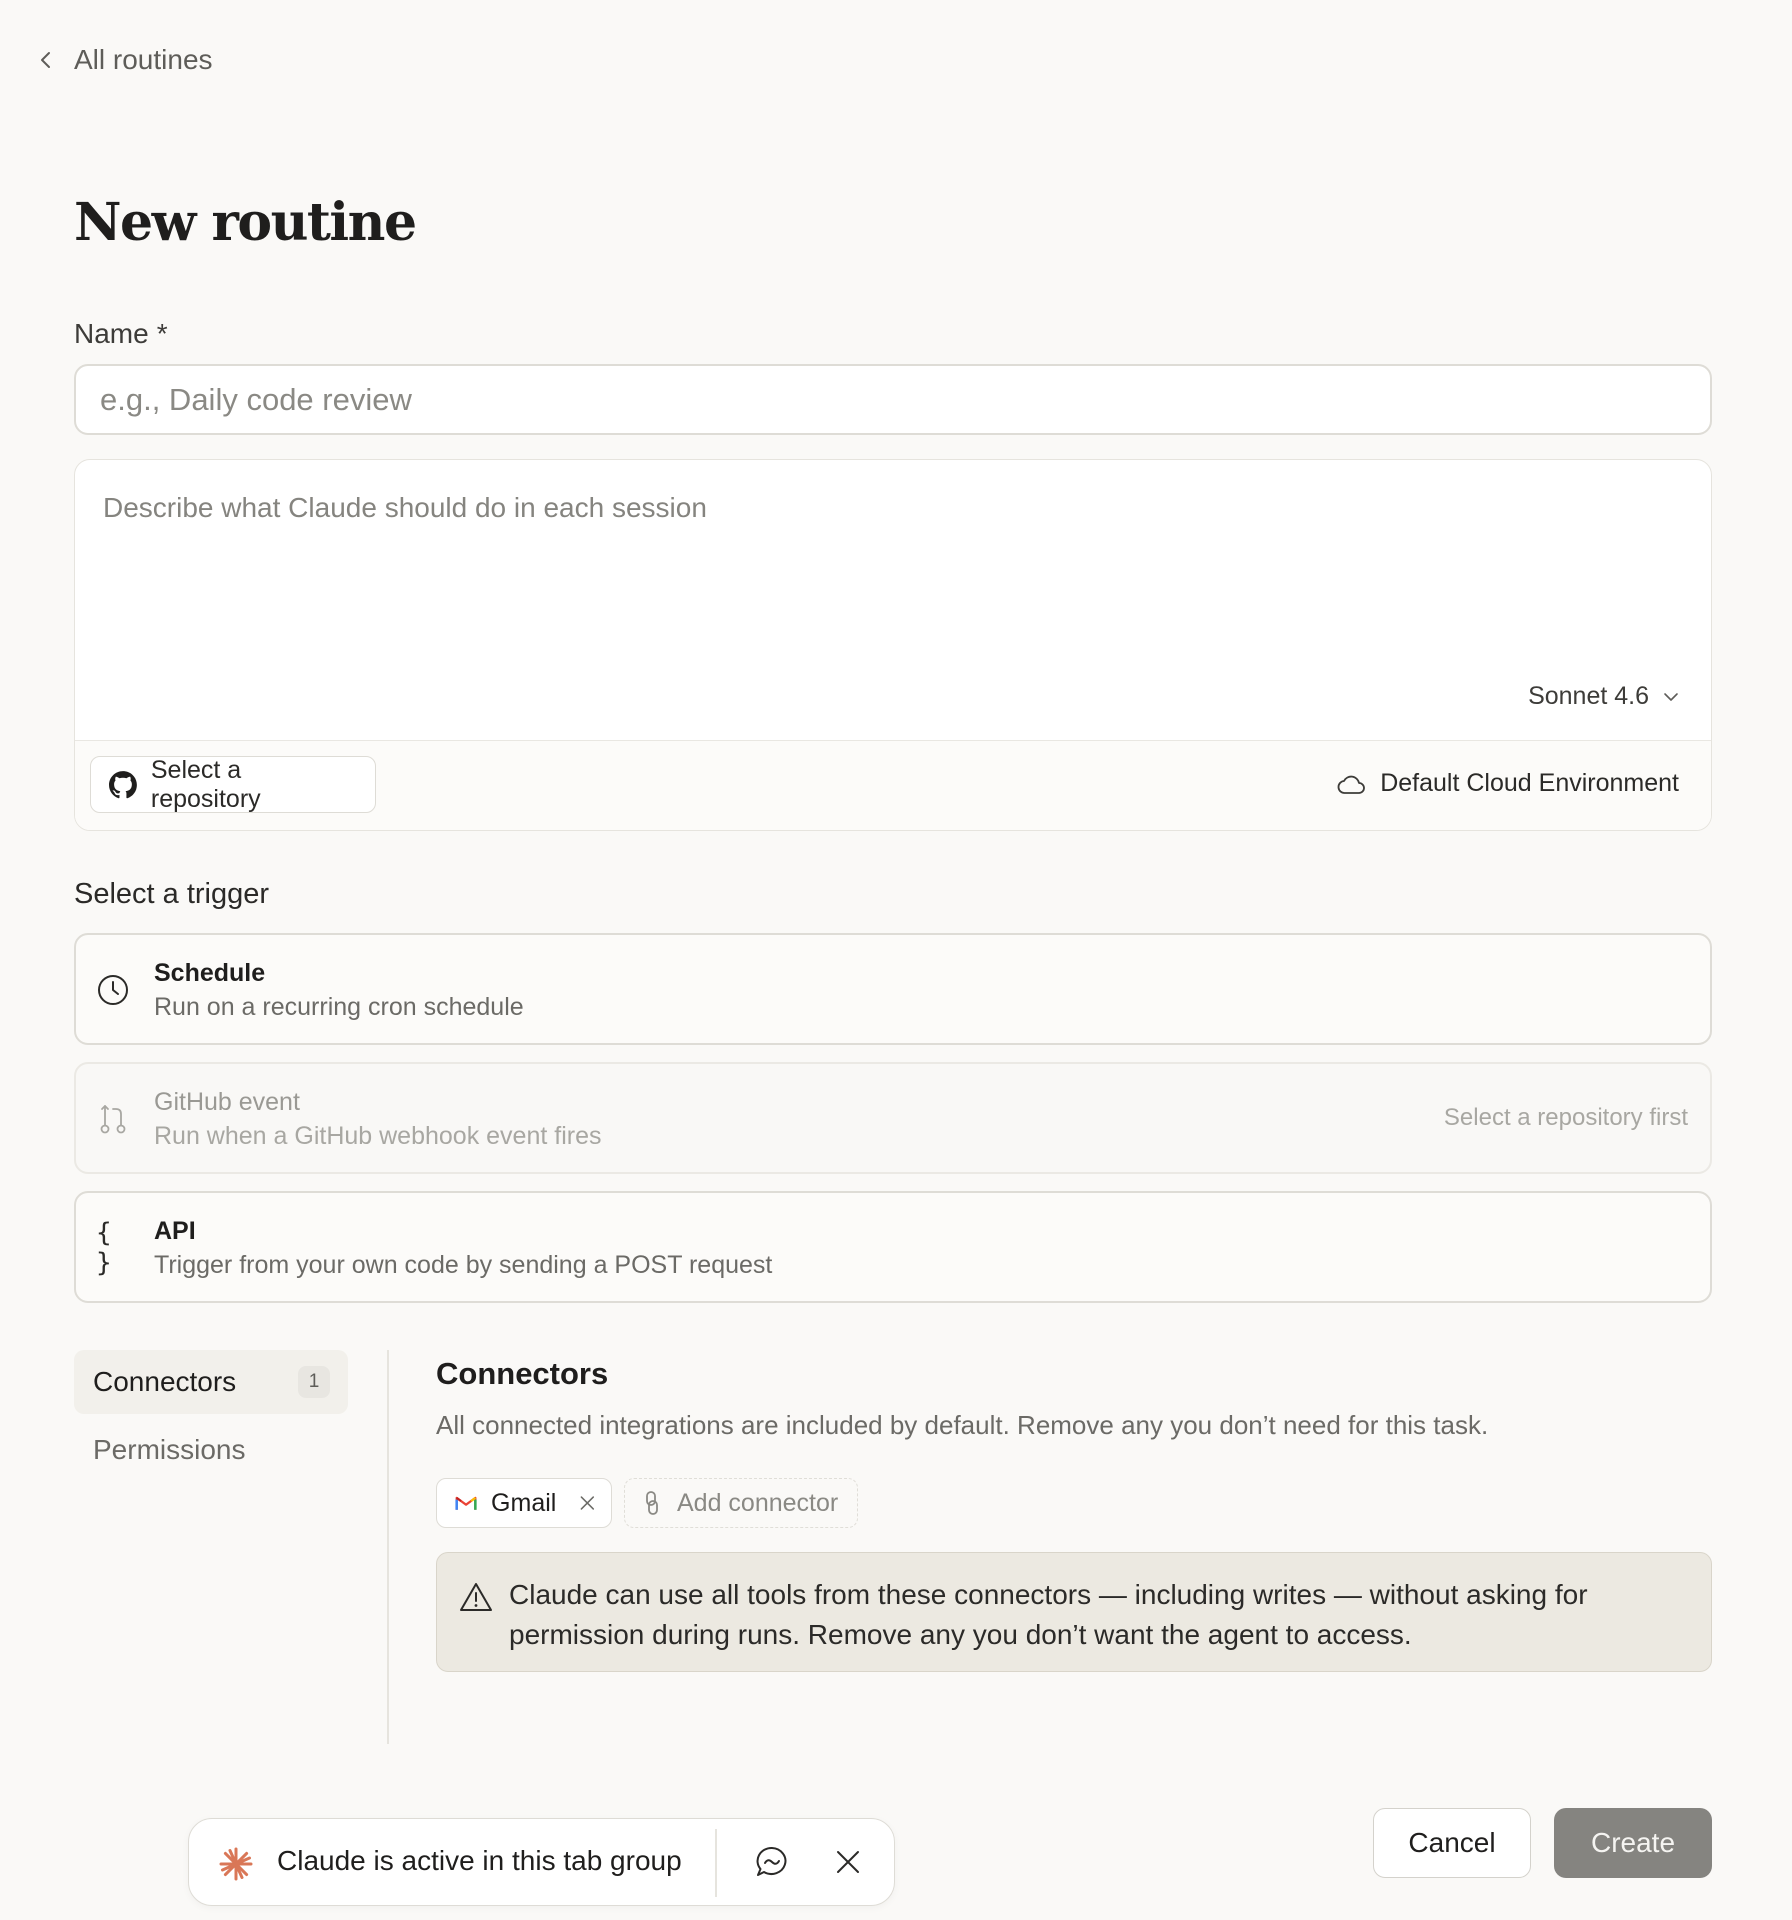 Image resolution: width=1792 pixels, height=1920 pixels. Describe the element at coordinates (758, 1502) in the screenshot. I see `add-connector-label: Add connector` at that location.